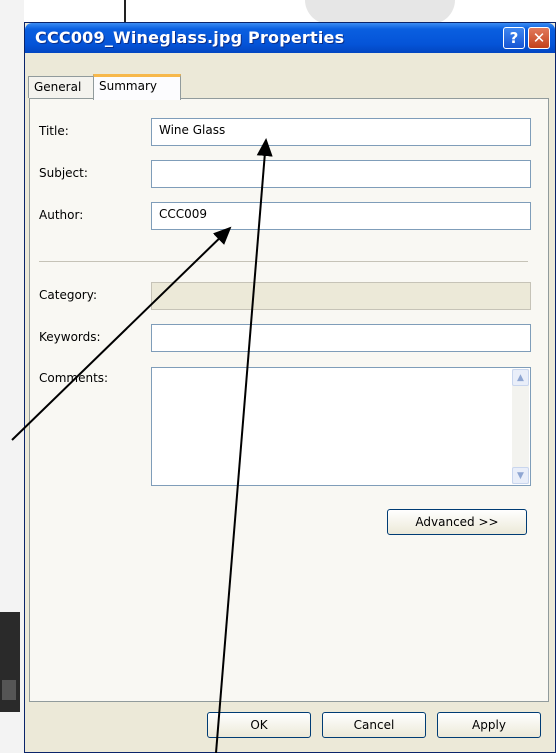  What do you see at coordinates (380, 12) in the screenshot?
I see `background-glass` at bounding box center [380, 12].